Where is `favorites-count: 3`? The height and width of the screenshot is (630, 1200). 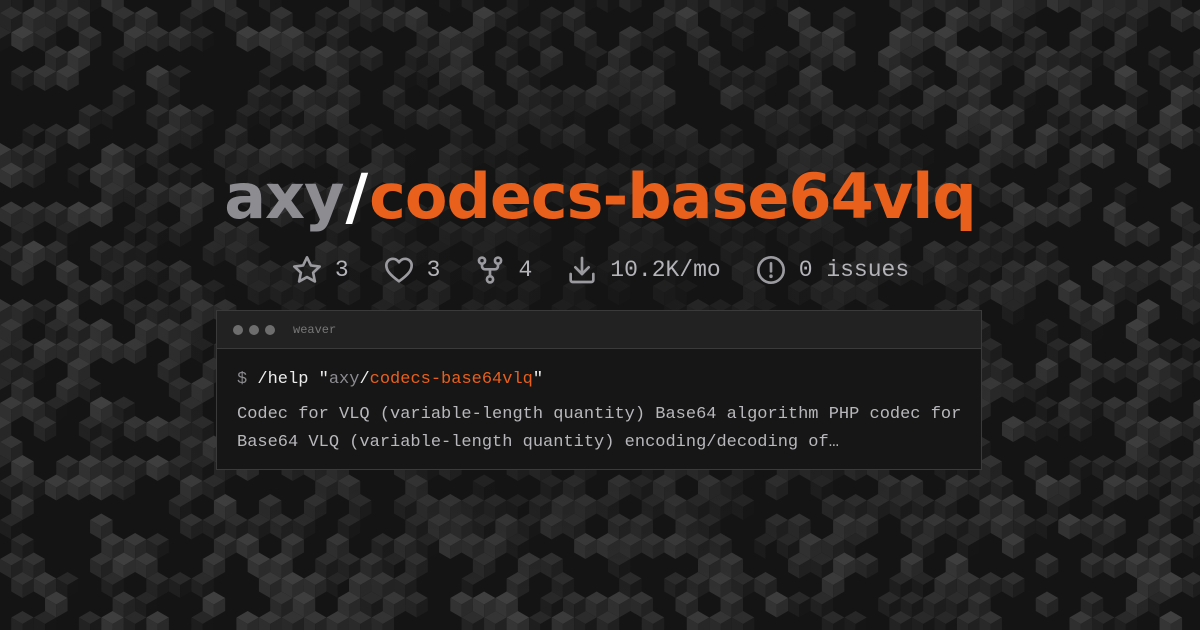 favorites-count: 3 is located at coordinates (433, 270).